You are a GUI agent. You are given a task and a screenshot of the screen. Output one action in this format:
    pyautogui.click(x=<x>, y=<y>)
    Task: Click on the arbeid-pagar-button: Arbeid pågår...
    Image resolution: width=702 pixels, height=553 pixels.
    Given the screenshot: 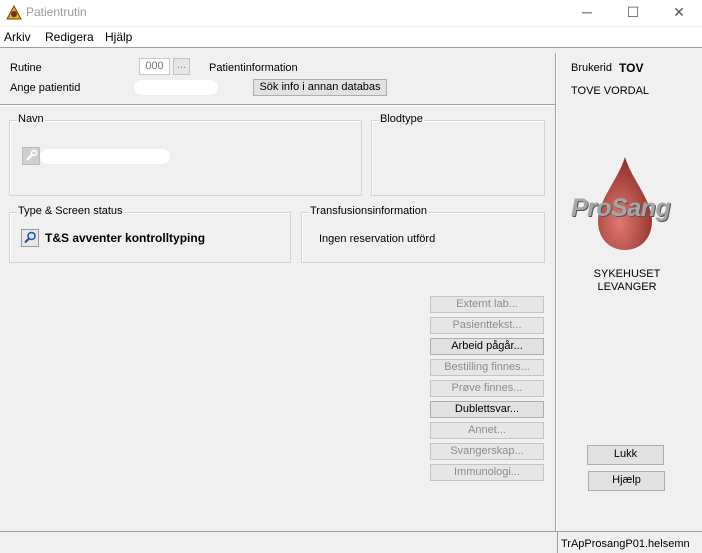 What is the action you would take?
    pyautogui.click(x=487, y=346)
    